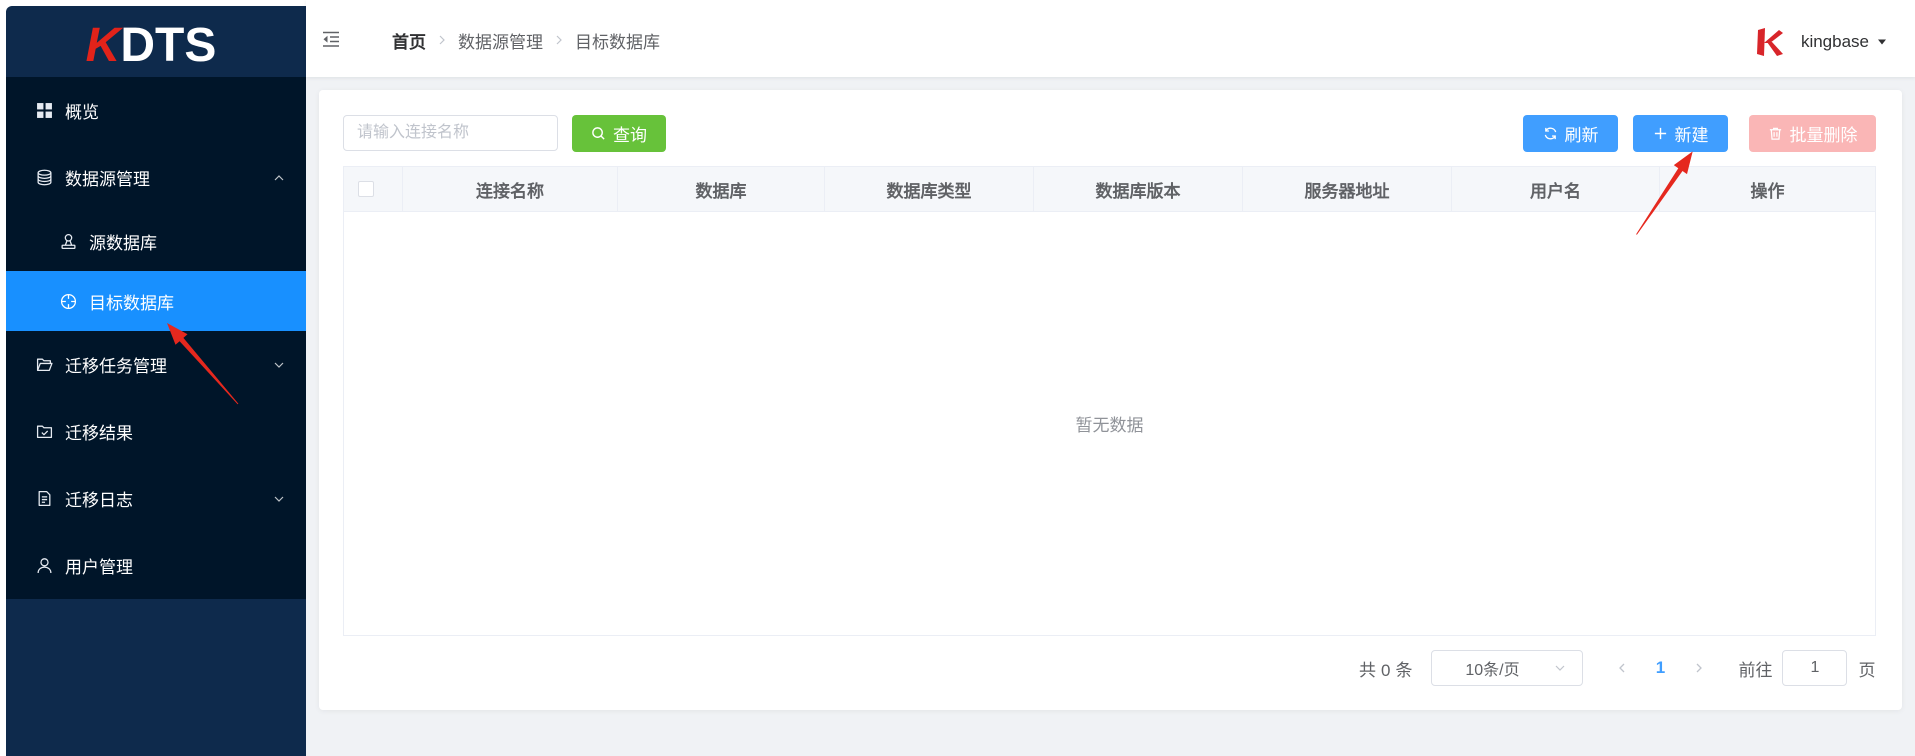 This screenshot has width=1915, height=756. I want to click on column-header-database-version: 数据库版本, so click(1138, 189).